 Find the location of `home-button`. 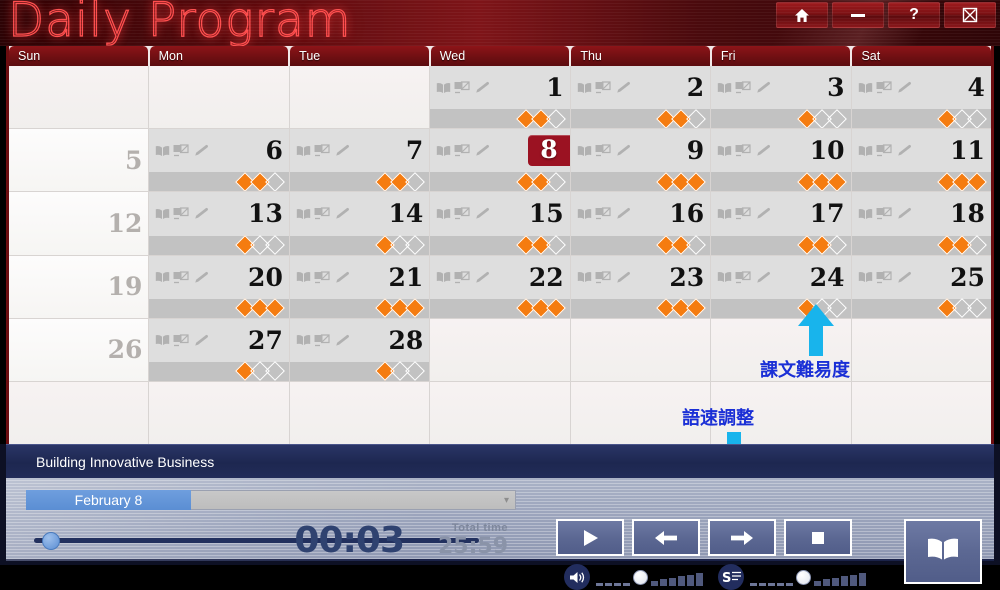

home-button is located at coordinates (802, 15).